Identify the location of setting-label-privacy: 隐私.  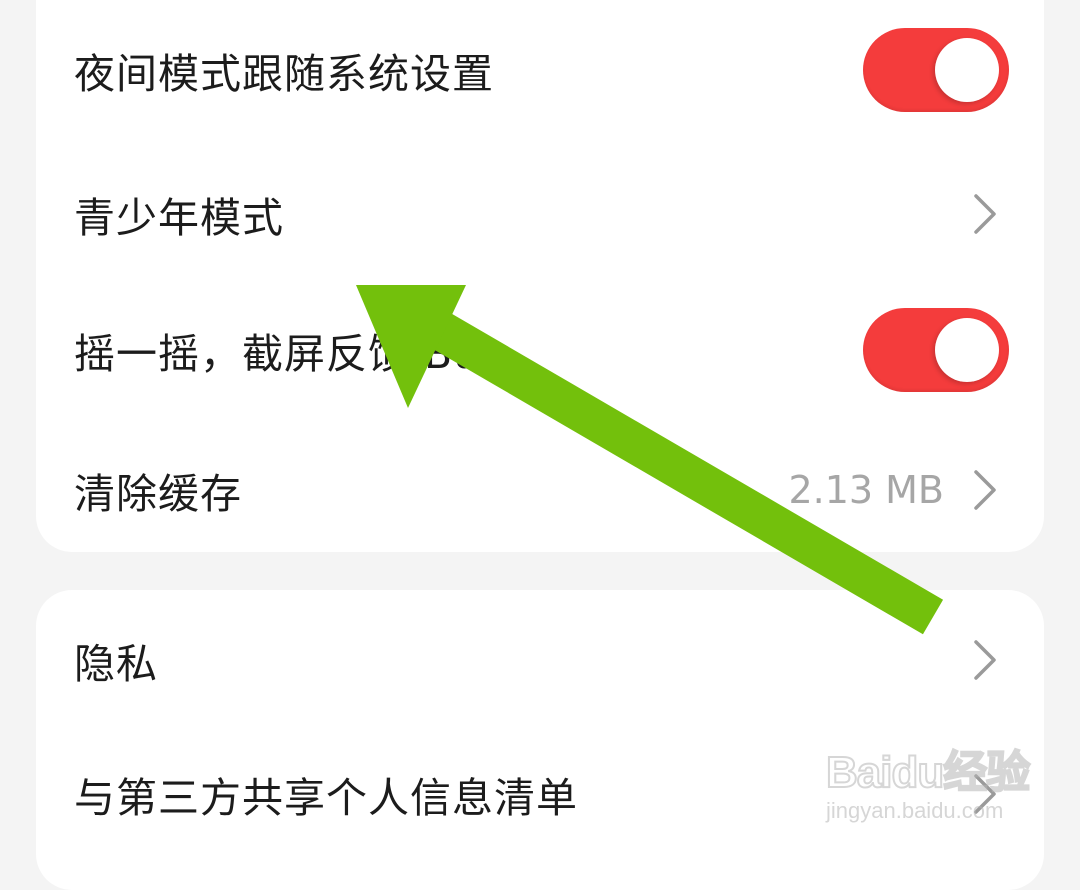
(116, 664).